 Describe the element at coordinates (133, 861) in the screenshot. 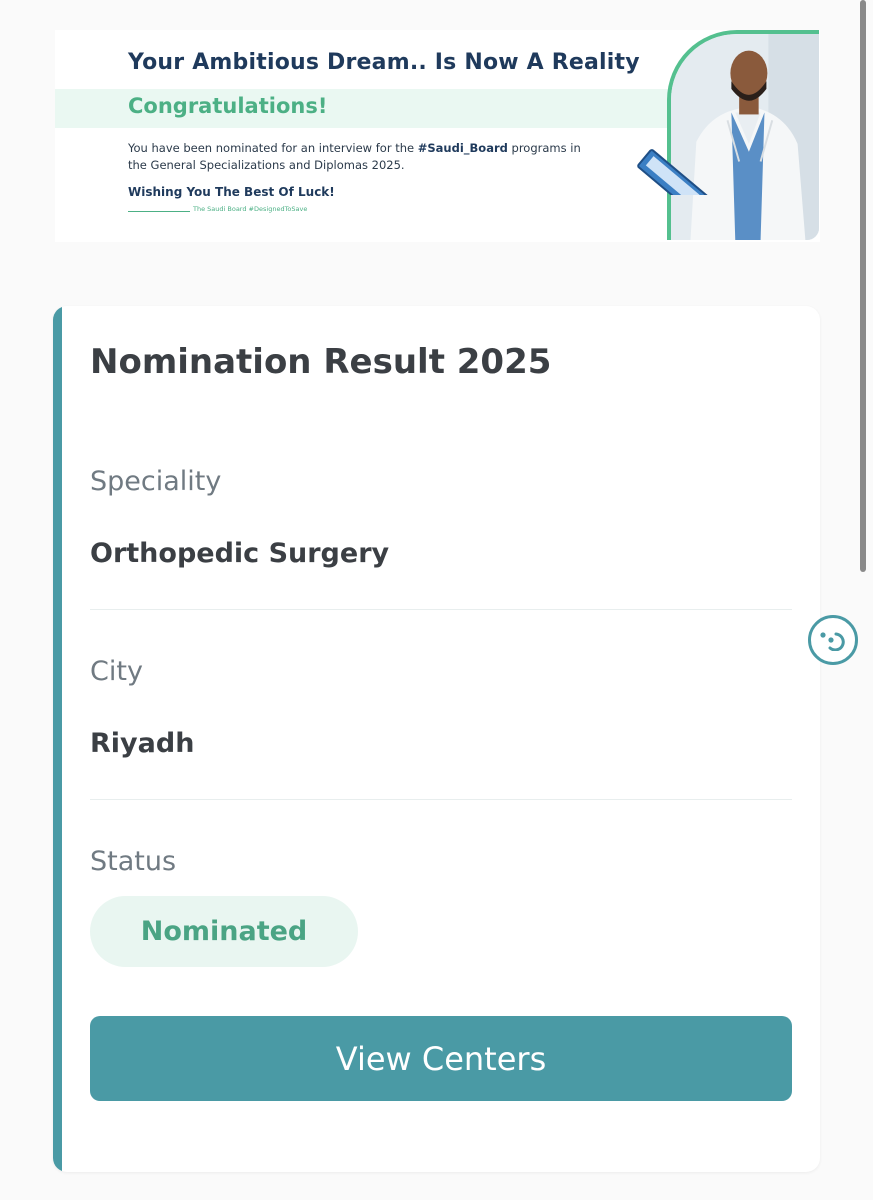

I see `status-label: Status` at that location.